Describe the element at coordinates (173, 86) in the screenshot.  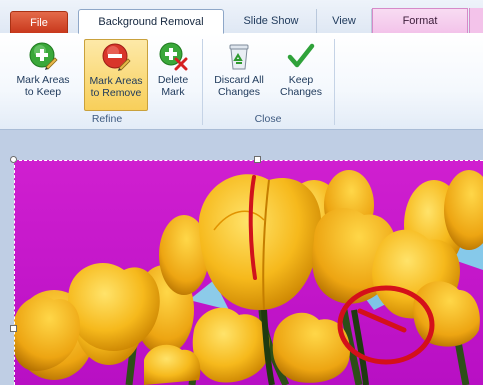
I see `delete-mark-label: Delete Mark` at that location.